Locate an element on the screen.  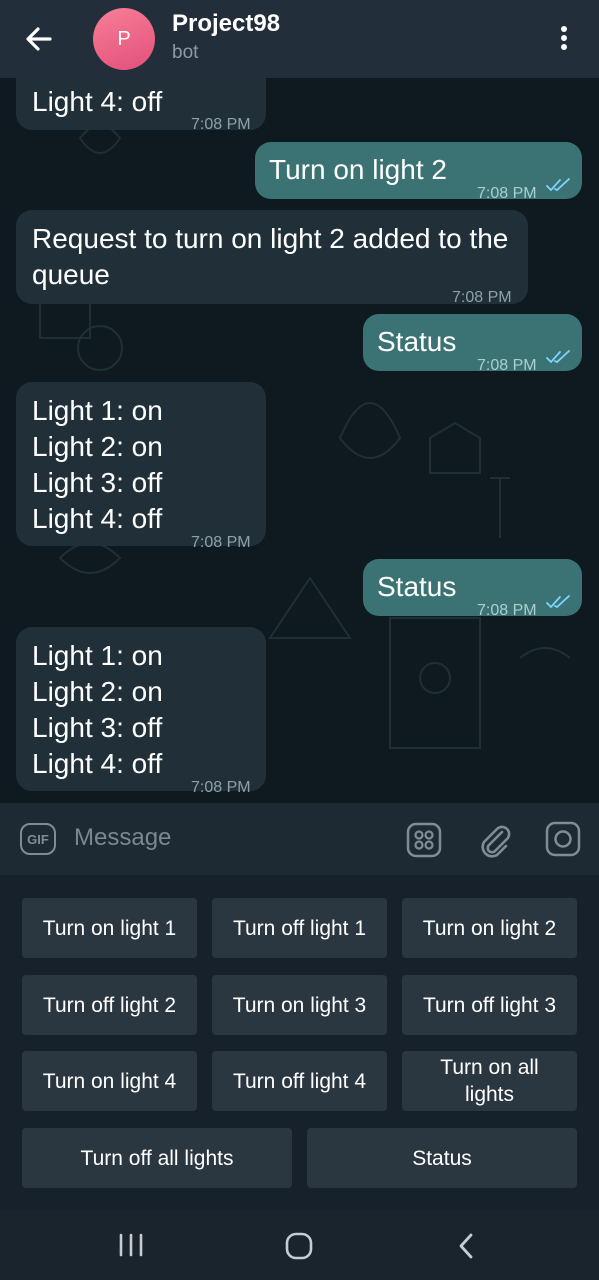
avatar-letter: P is located at coordinates (124, 38).